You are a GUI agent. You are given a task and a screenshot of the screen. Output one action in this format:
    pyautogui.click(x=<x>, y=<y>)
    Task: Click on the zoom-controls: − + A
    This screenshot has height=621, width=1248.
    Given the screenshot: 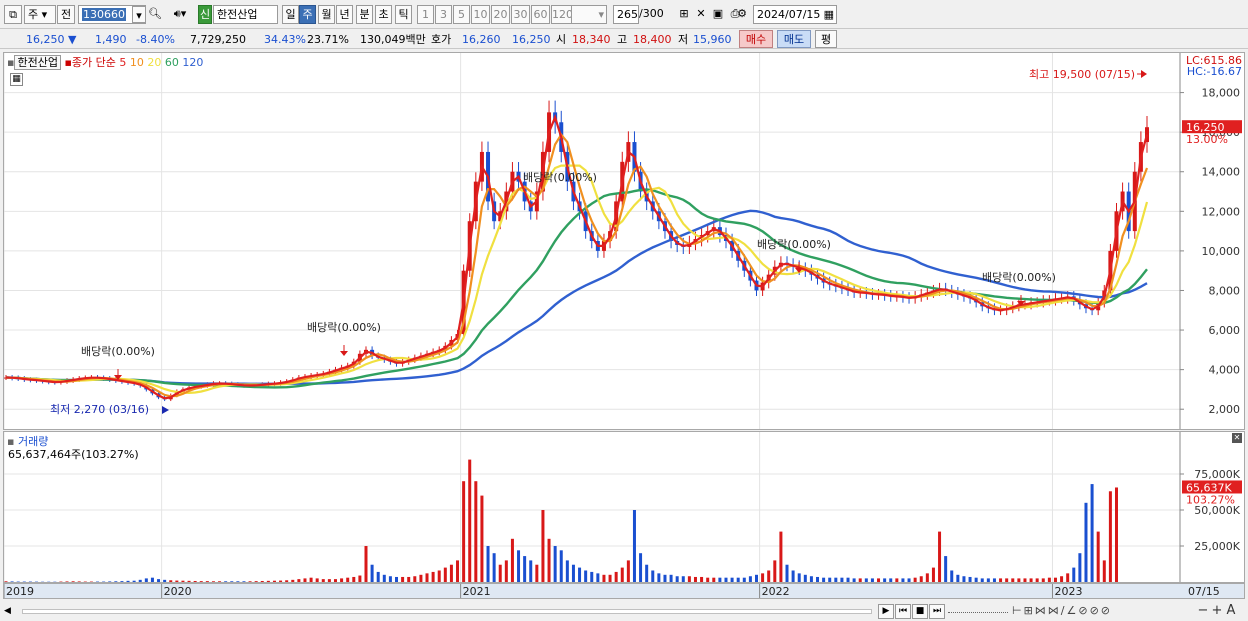 What is the action you would take?
    pyautogui.click(x=1217, y=610)
    